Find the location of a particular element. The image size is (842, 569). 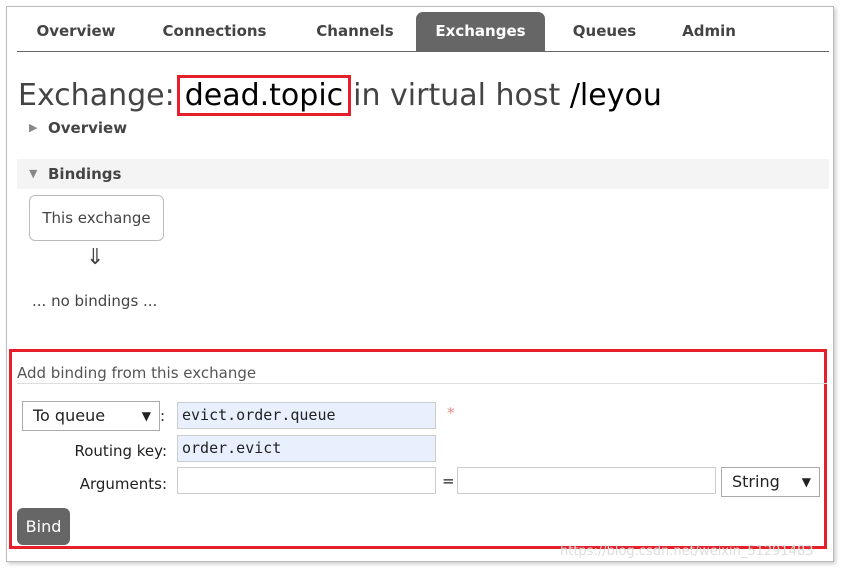

equals-sign: = is located at coordinates (448, 481).